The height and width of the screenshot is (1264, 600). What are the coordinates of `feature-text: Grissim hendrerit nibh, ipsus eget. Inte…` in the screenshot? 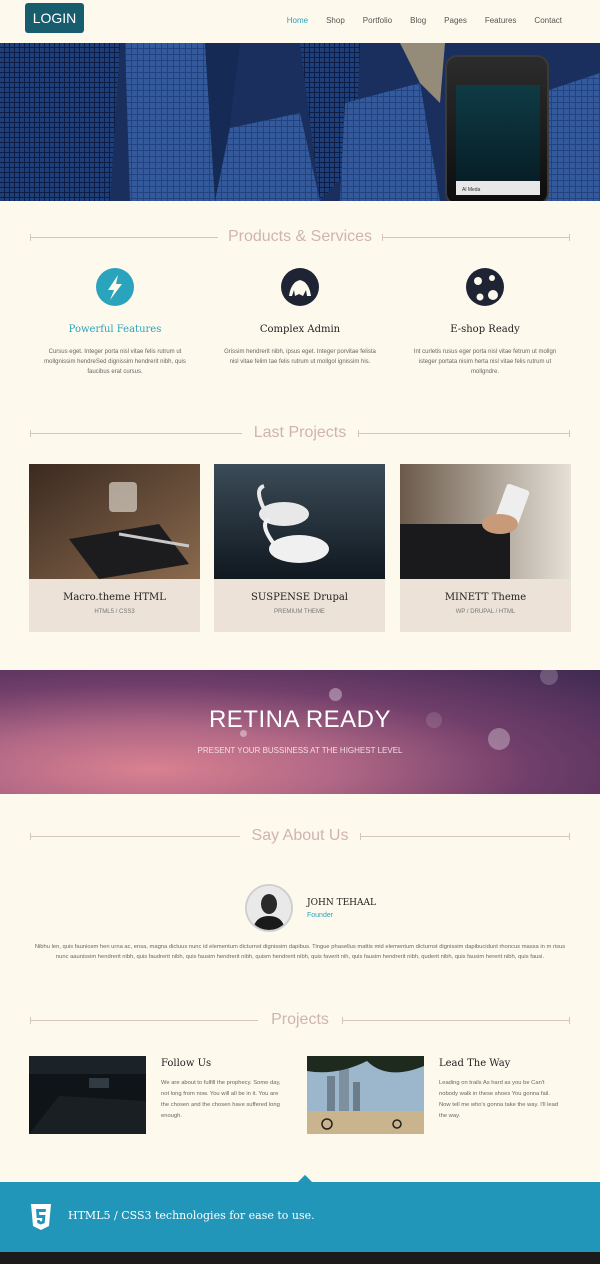 It's located at (300, 357).